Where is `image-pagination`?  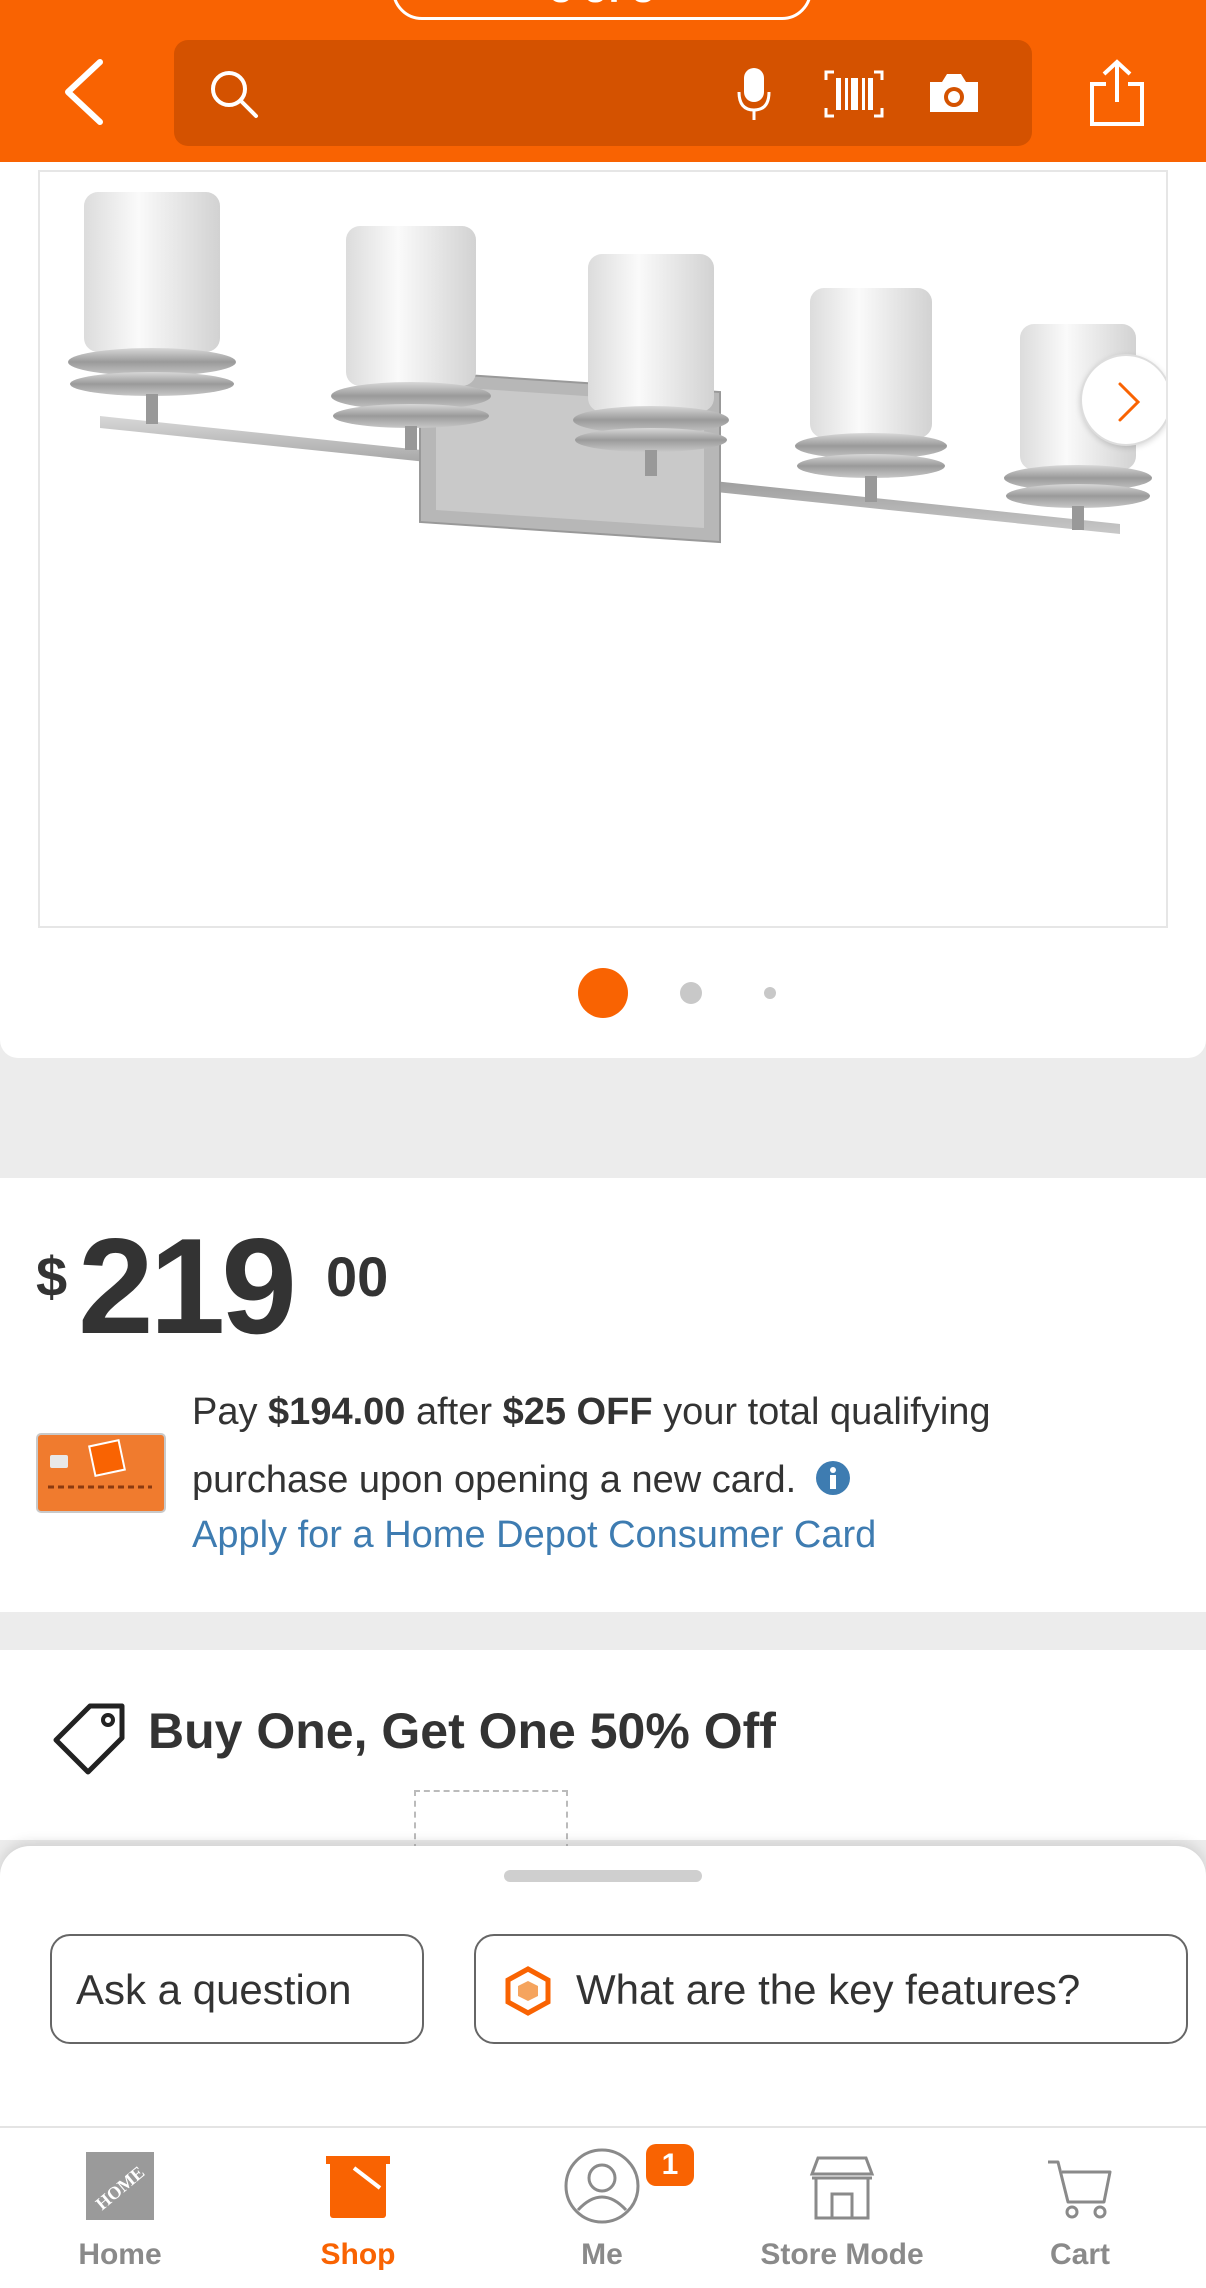
image-pagination is located at coordinates (603, 992).